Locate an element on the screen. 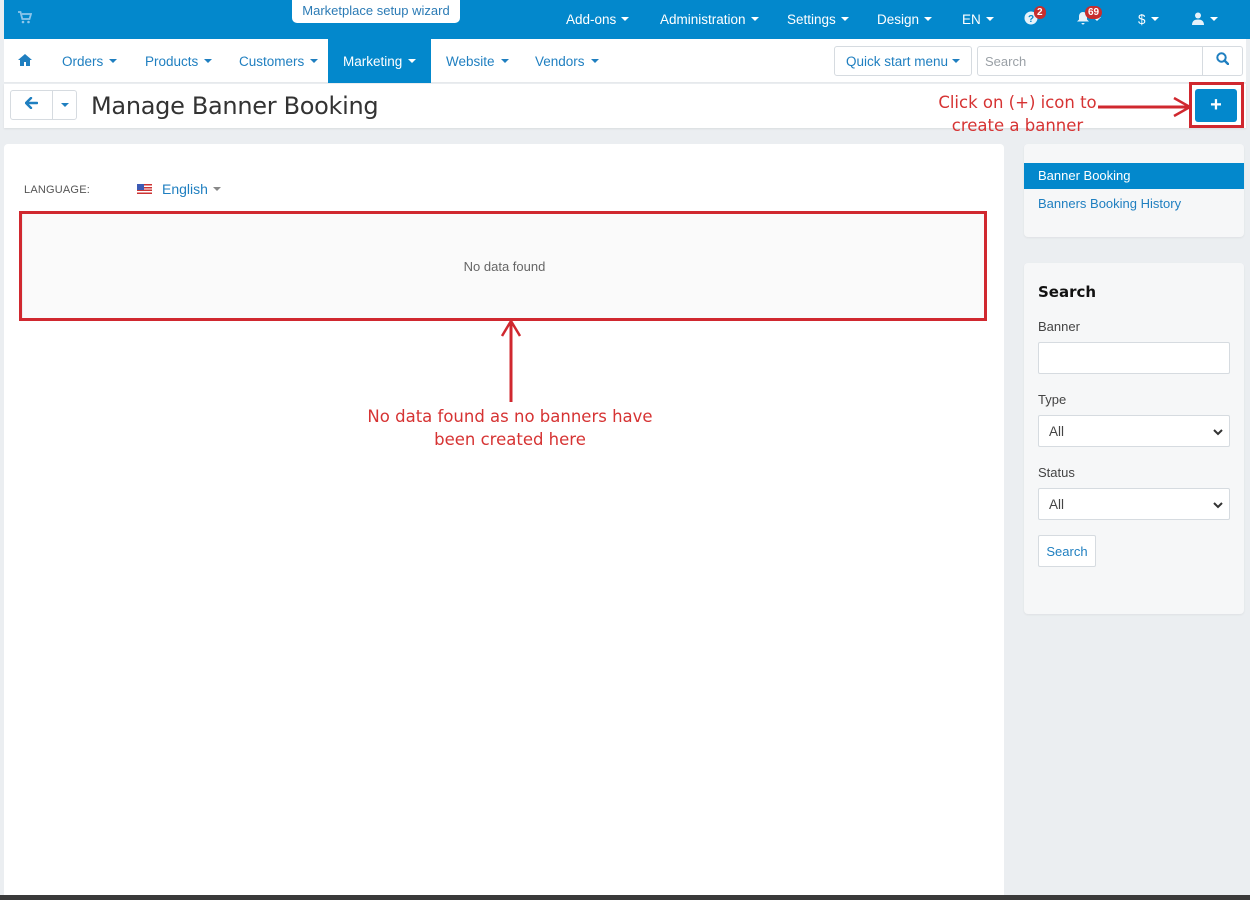  notifications-menu: 69 is located at coordinates (1096, 19).